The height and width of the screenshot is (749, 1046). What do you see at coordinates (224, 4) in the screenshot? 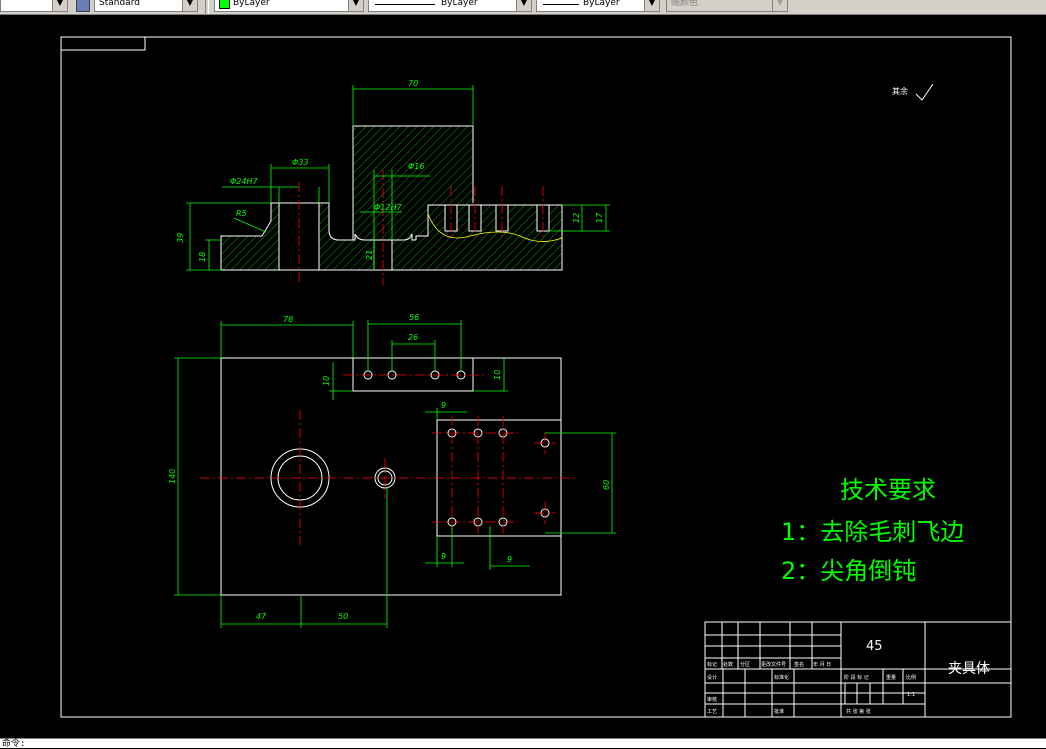
I see `color-swatch` at bounding box center [224, 4].